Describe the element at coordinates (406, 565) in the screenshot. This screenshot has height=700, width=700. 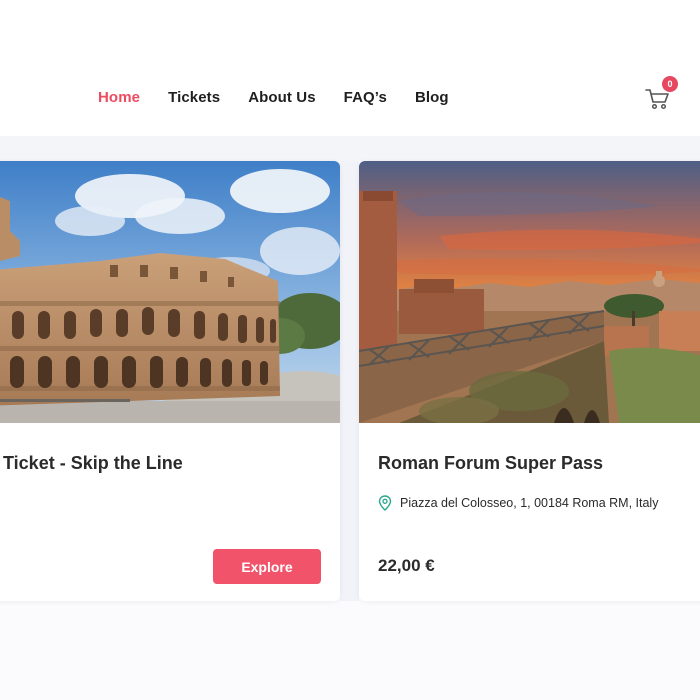
I see `price: 22,00 €` at that location.